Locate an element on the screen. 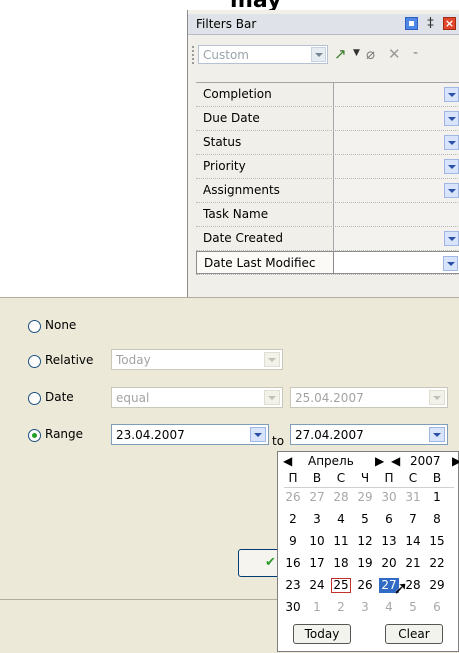 The height and width of the screenshot is (653, 459). calendar-day: 17 is located at coordinates (317, 563).